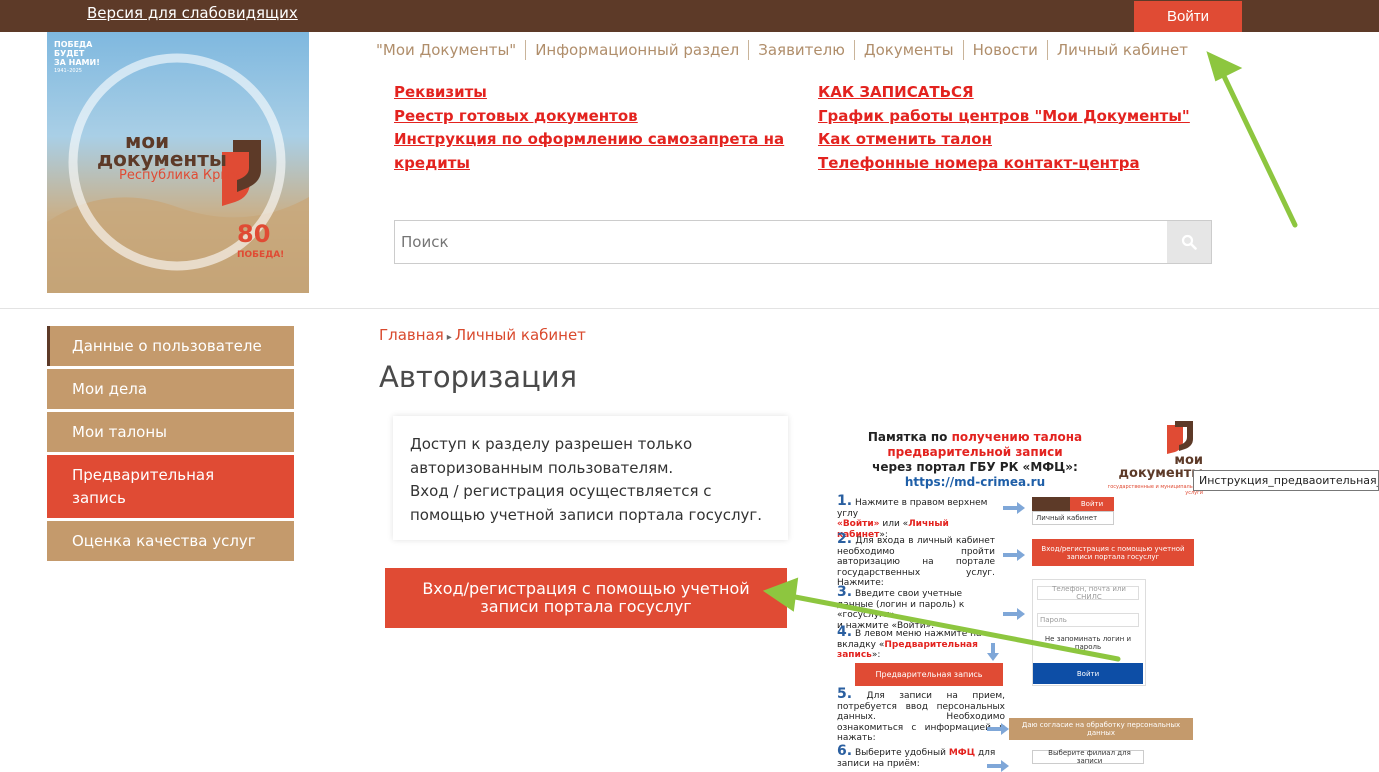 The image size is (1379, 772). Describe the element at coordinates (68, 71) in the screenshot. I see `logo-years: 1941–2025` at that location.